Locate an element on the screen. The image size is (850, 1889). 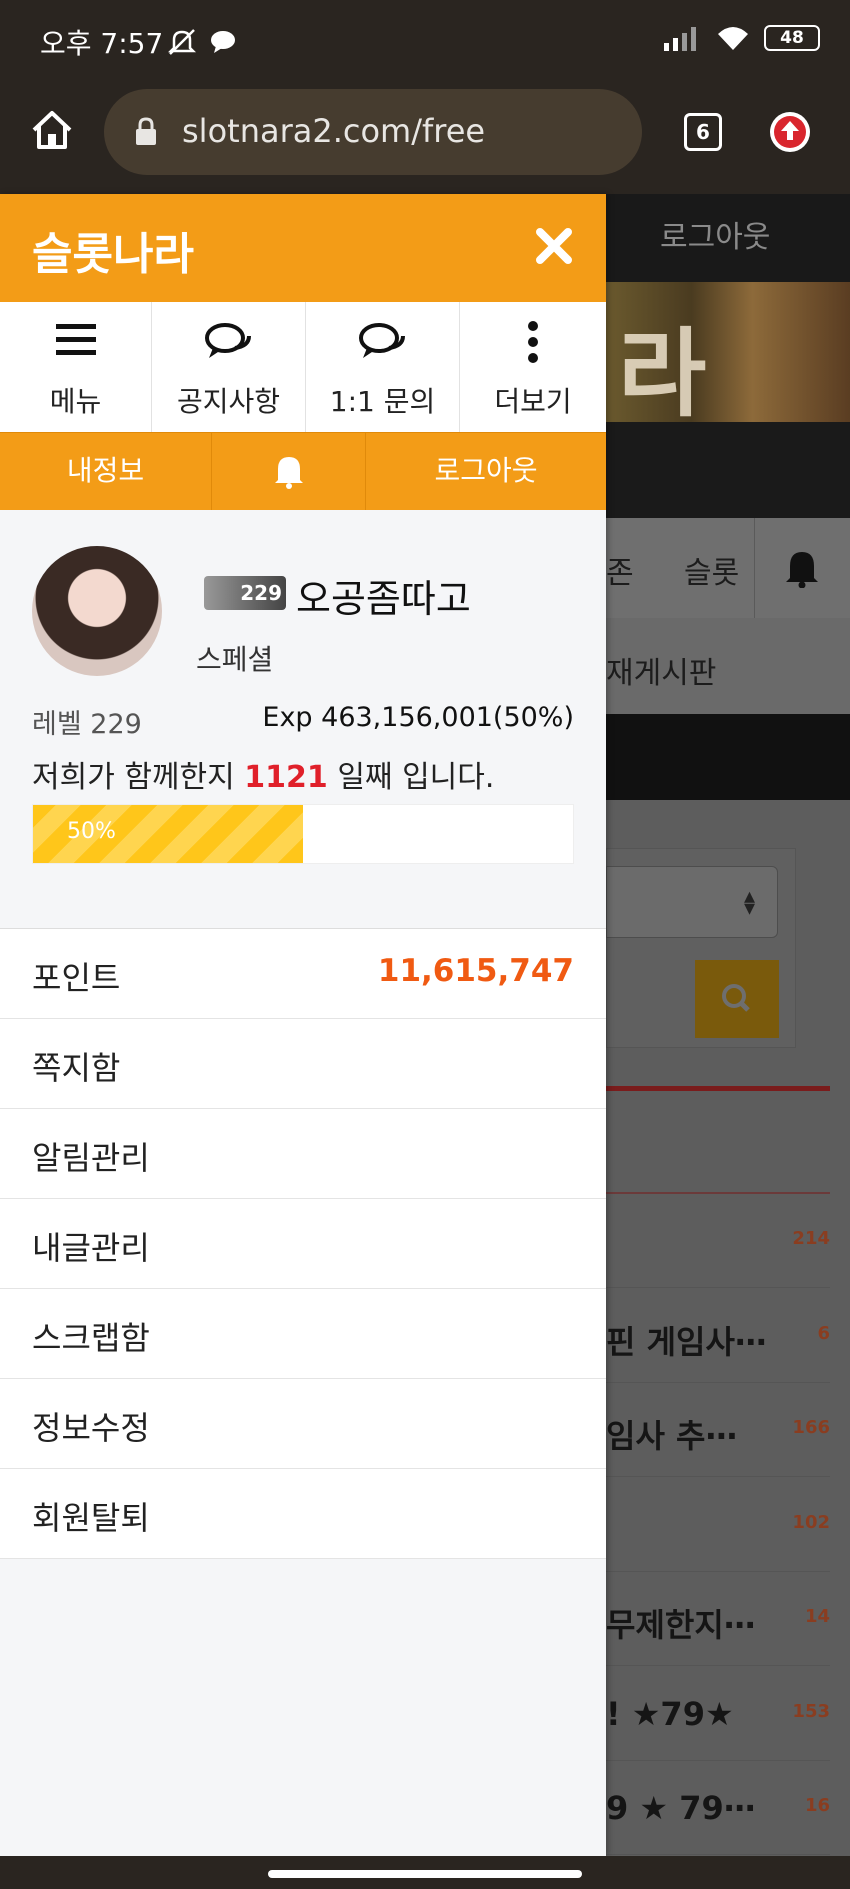
menu-item-label: 쪽지함 is located at coordinates (76, 1068).